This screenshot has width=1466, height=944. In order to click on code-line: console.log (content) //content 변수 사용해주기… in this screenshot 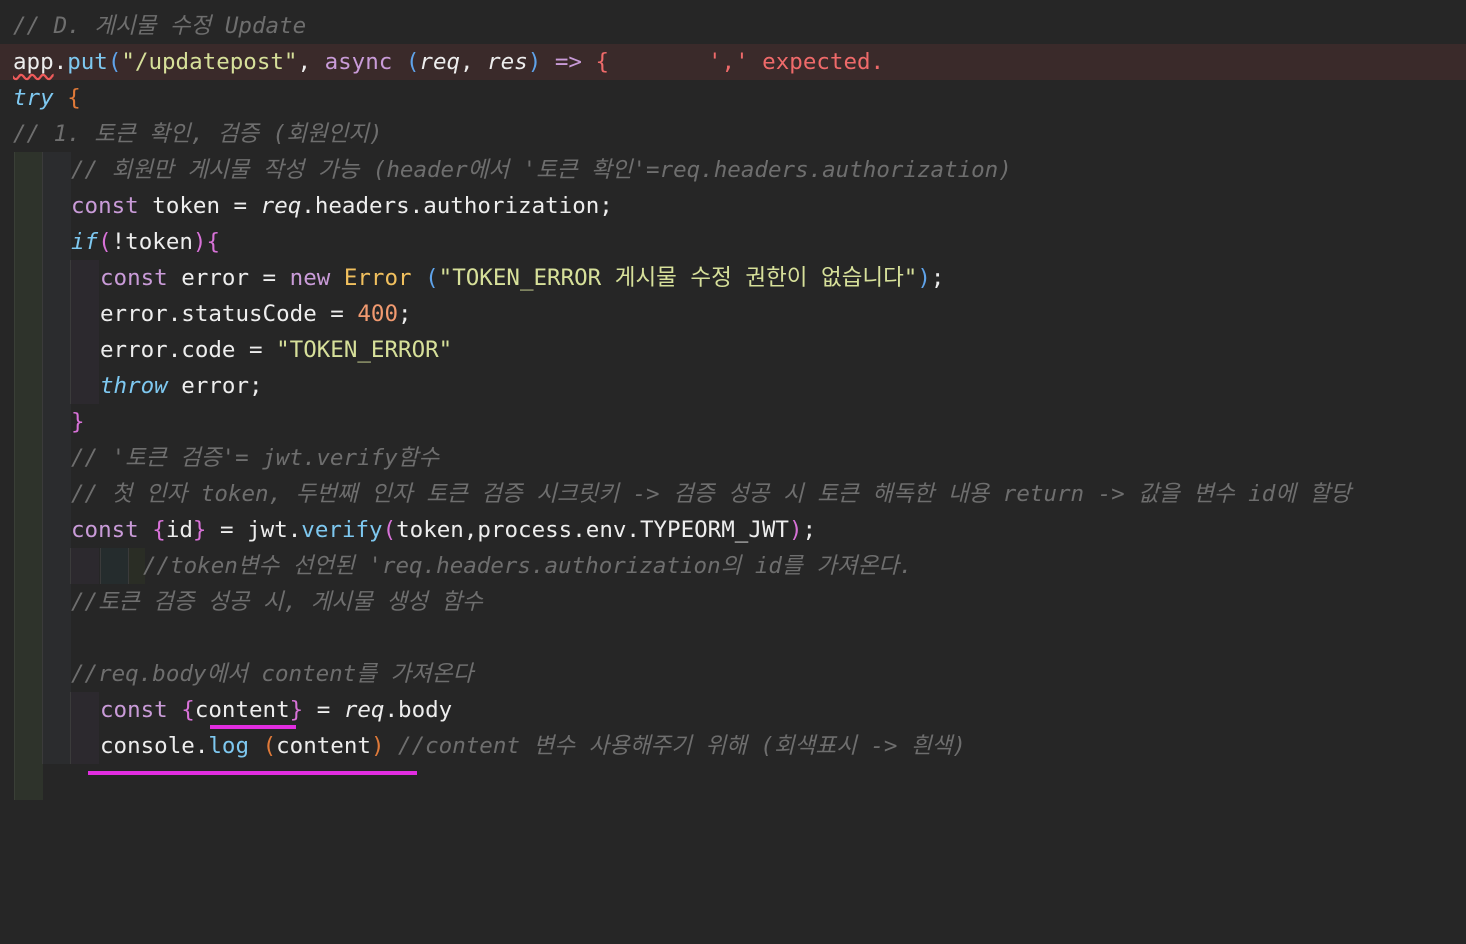, I will do `click(733, 746)`.